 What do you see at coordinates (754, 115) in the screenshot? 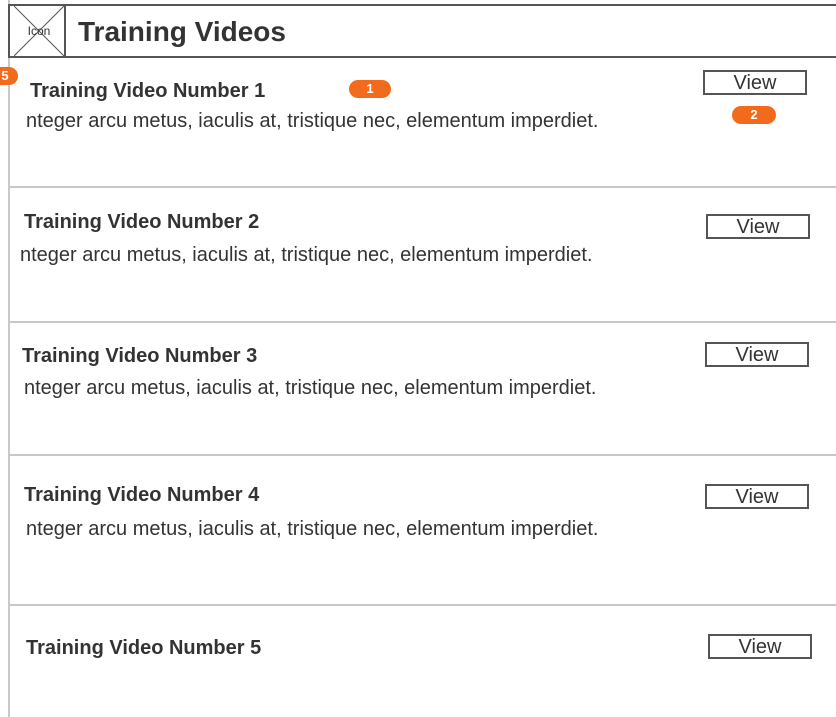
I see `annotation-badge-2: 2` at bounding box center [754, 115].